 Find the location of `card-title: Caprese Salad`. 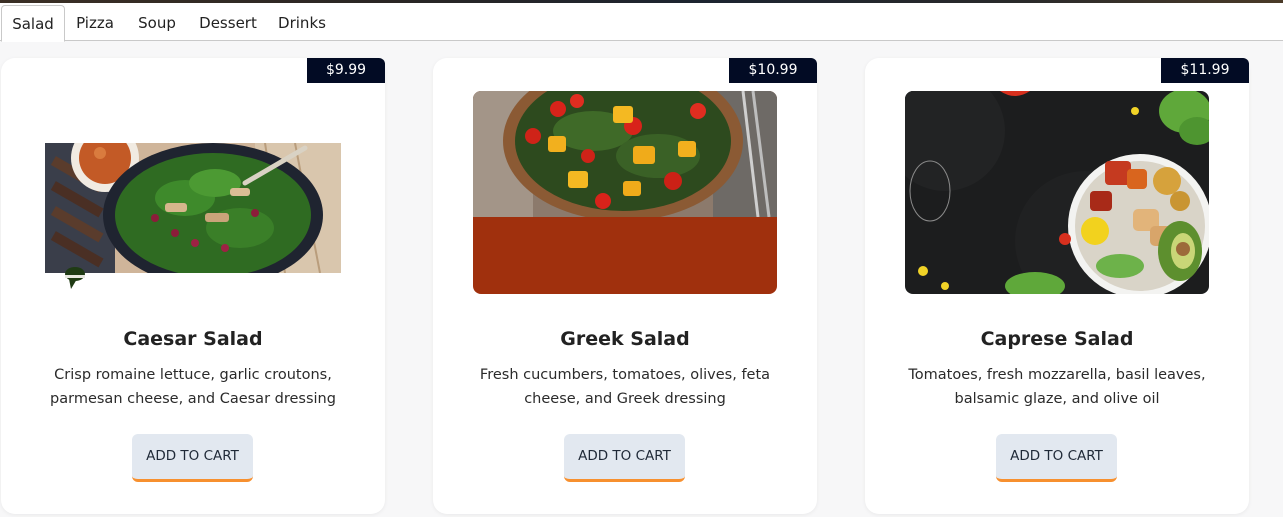

card-title: Caprese Salad is located at coordinates (1057, 339).